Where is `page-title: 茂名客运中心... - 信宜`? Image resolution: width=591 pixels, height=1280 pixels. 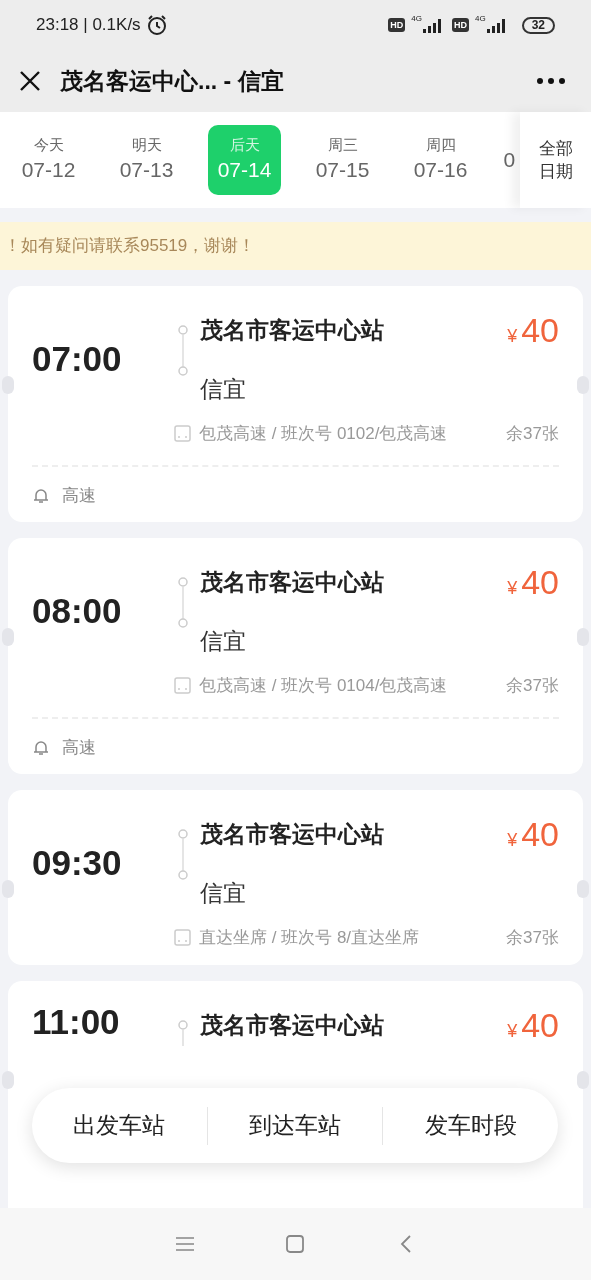 page-title: 茂名客运中心... - 信宜 is located at coordinates (172, 81).